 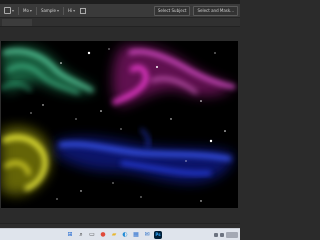 I want to click on size-select-label: Hi, so click(x=70, y=10).